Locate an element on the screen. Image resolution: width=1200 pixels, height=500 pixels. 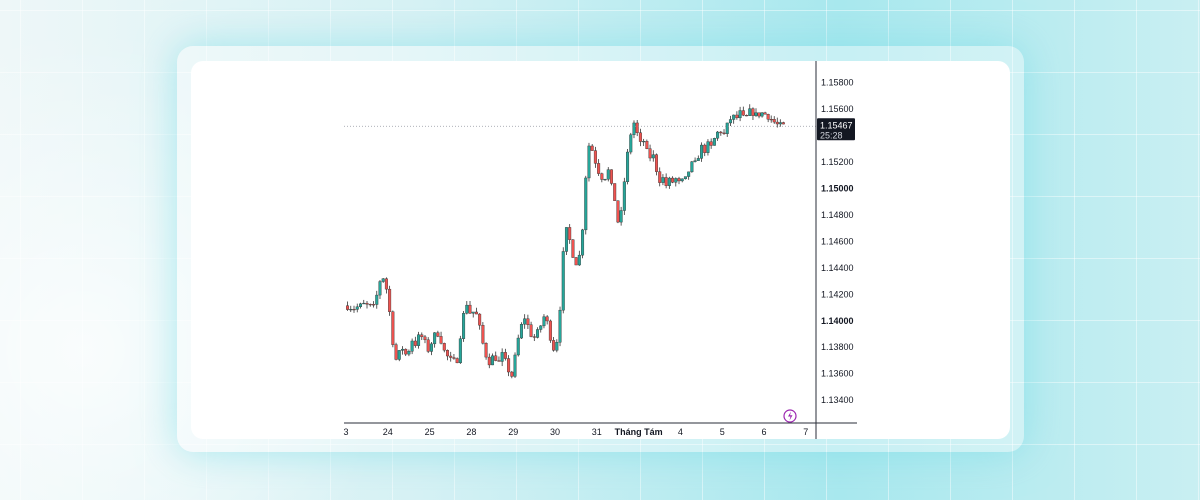
x-tick-label: 7 is located at coordinates (805, 432).